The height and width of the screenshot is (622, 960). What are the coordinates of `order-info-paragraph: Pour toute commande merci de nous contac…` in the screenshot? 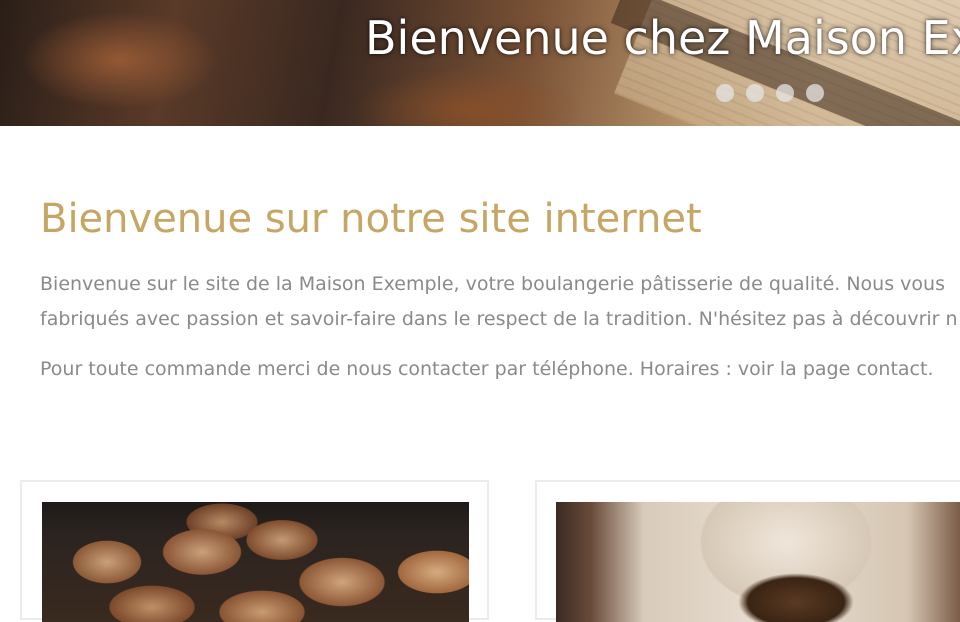 It's located at (487, 369).